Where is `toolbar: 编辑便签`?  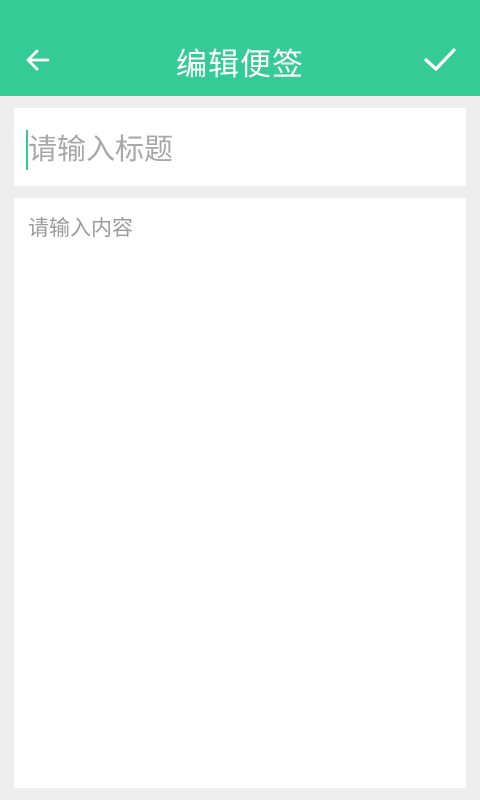
toolbar: 编辑便签 is located at coordinates (240, 48).